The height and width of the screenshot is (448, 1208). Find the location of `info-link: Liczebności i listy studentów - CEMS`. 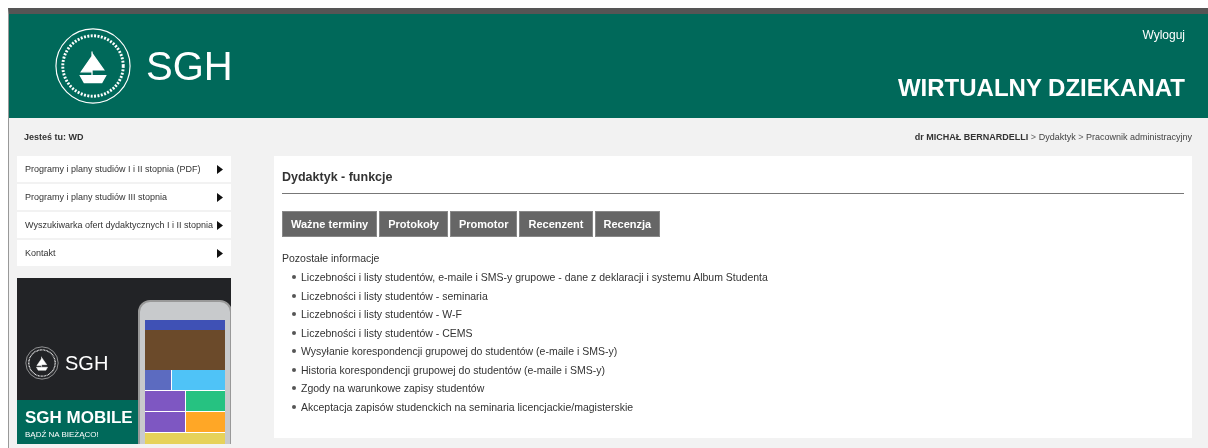

info-link: Liczebności i listy studentów - CEMS is located at coordinates (387, 332).